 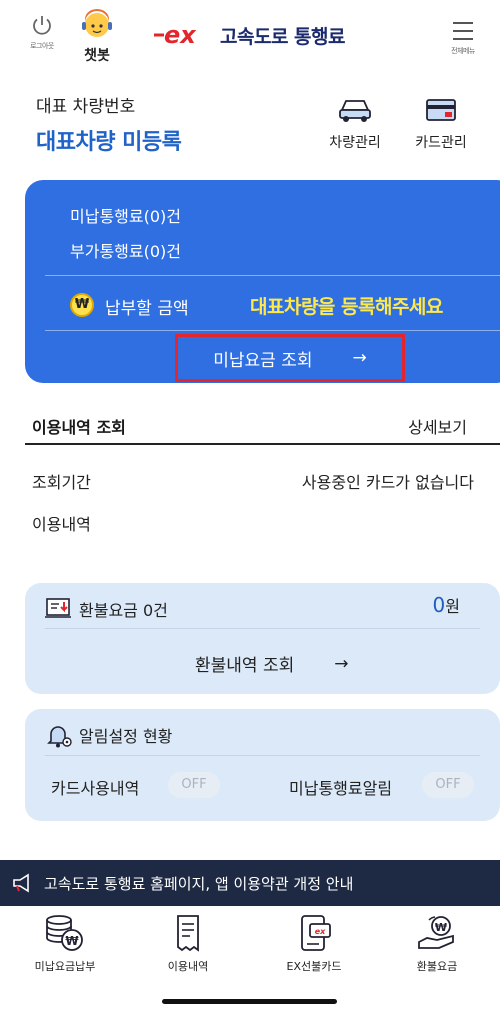 I want to click on card-management-button: 카드관리, so click(x=441, y=124).